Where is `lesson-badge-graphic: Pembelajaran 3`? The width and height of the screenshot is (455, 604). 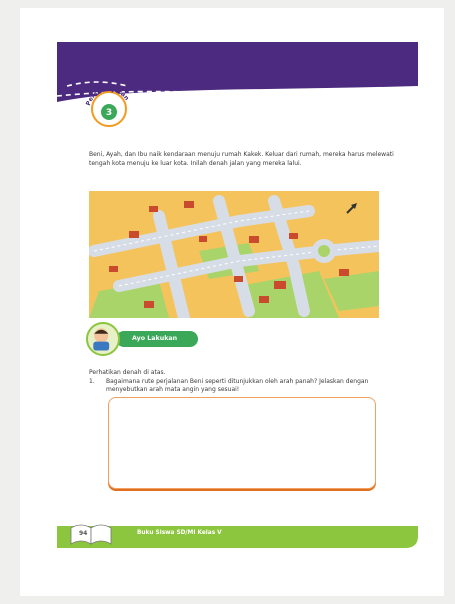
lesson-badge-graphic: Pembelajaran 3 is located at coordinates (107, 106).